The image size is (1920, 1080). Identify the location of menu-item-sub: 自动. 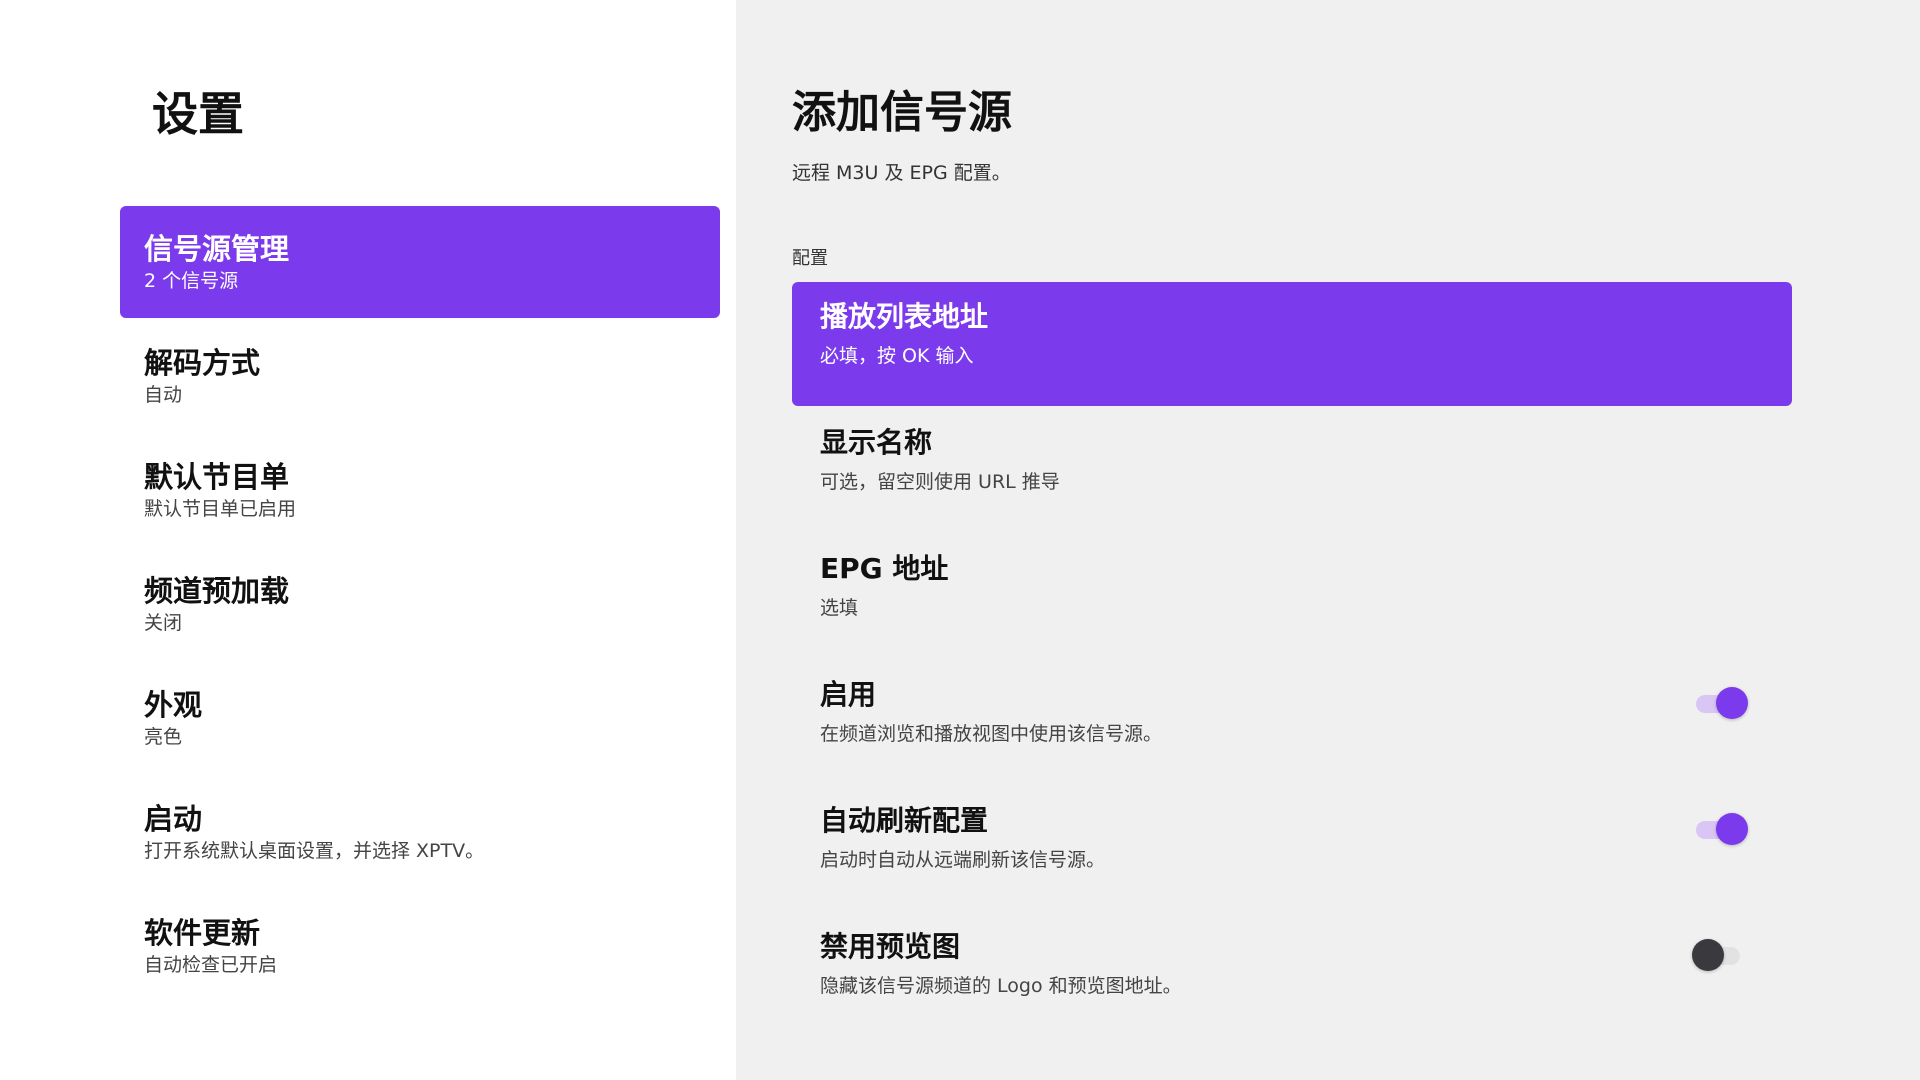
(163, 395).